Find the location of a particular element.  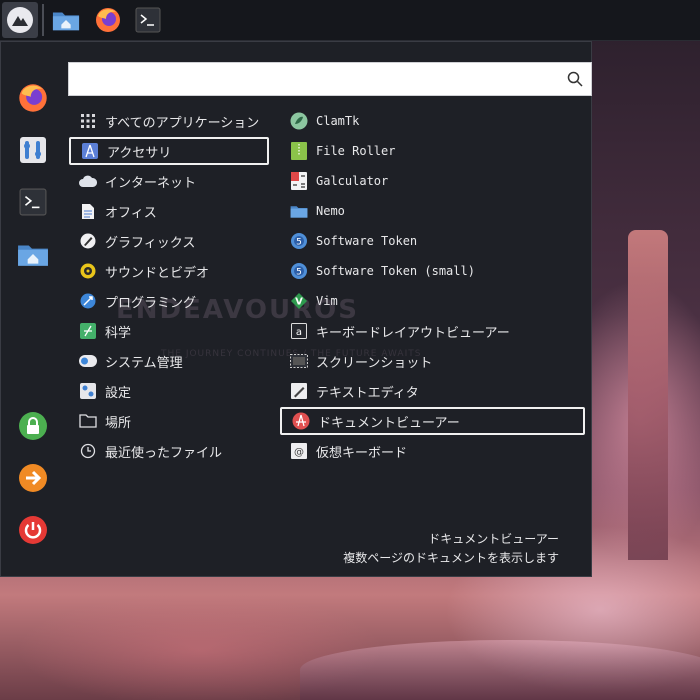

wallpaper-tower is located at coordinates (648, 395).